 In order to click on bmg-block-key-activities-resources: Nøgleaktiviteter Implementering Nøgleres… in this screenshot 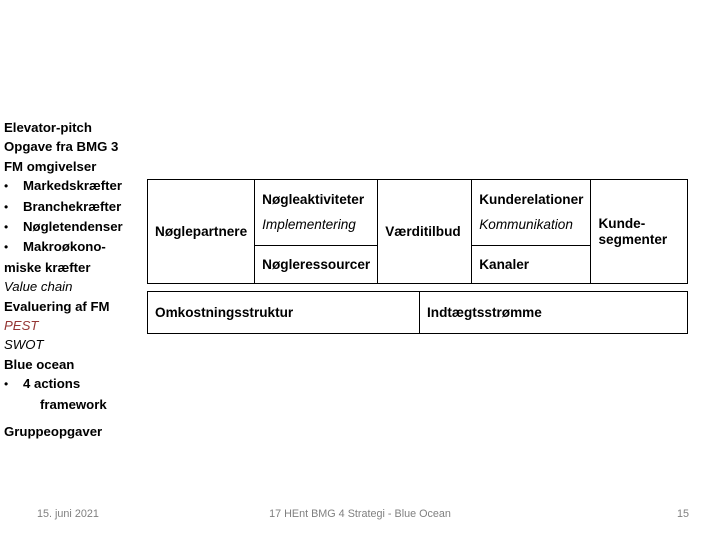, I will do `click(316, 231)`.